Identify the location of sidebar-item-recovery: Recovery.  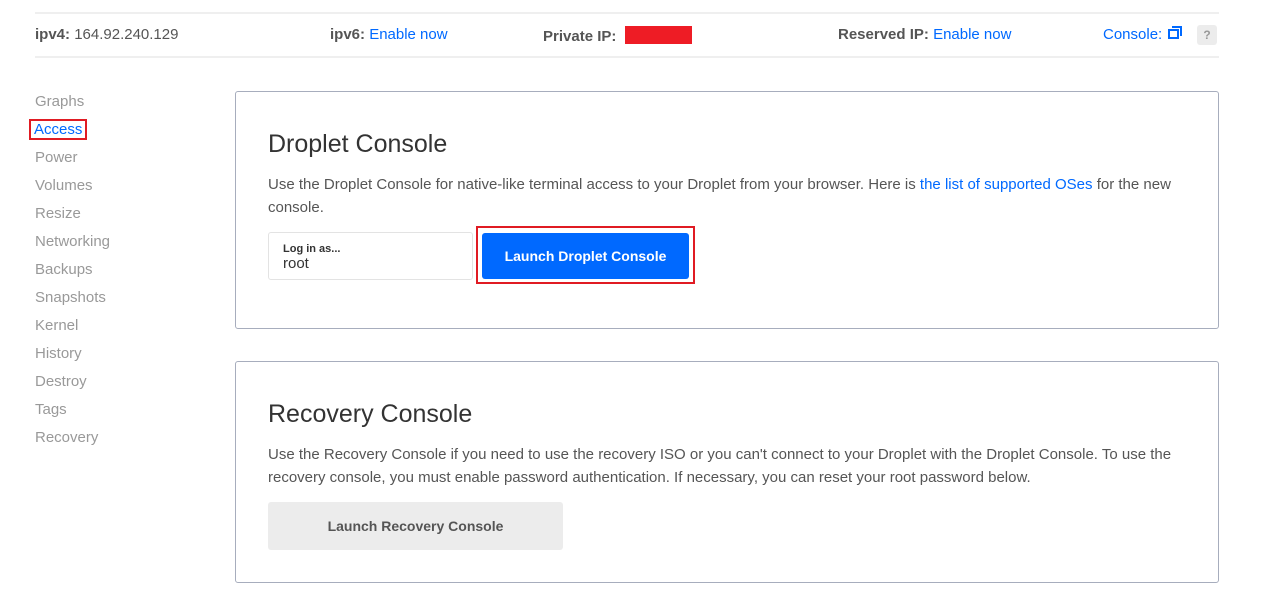
(72, 442).